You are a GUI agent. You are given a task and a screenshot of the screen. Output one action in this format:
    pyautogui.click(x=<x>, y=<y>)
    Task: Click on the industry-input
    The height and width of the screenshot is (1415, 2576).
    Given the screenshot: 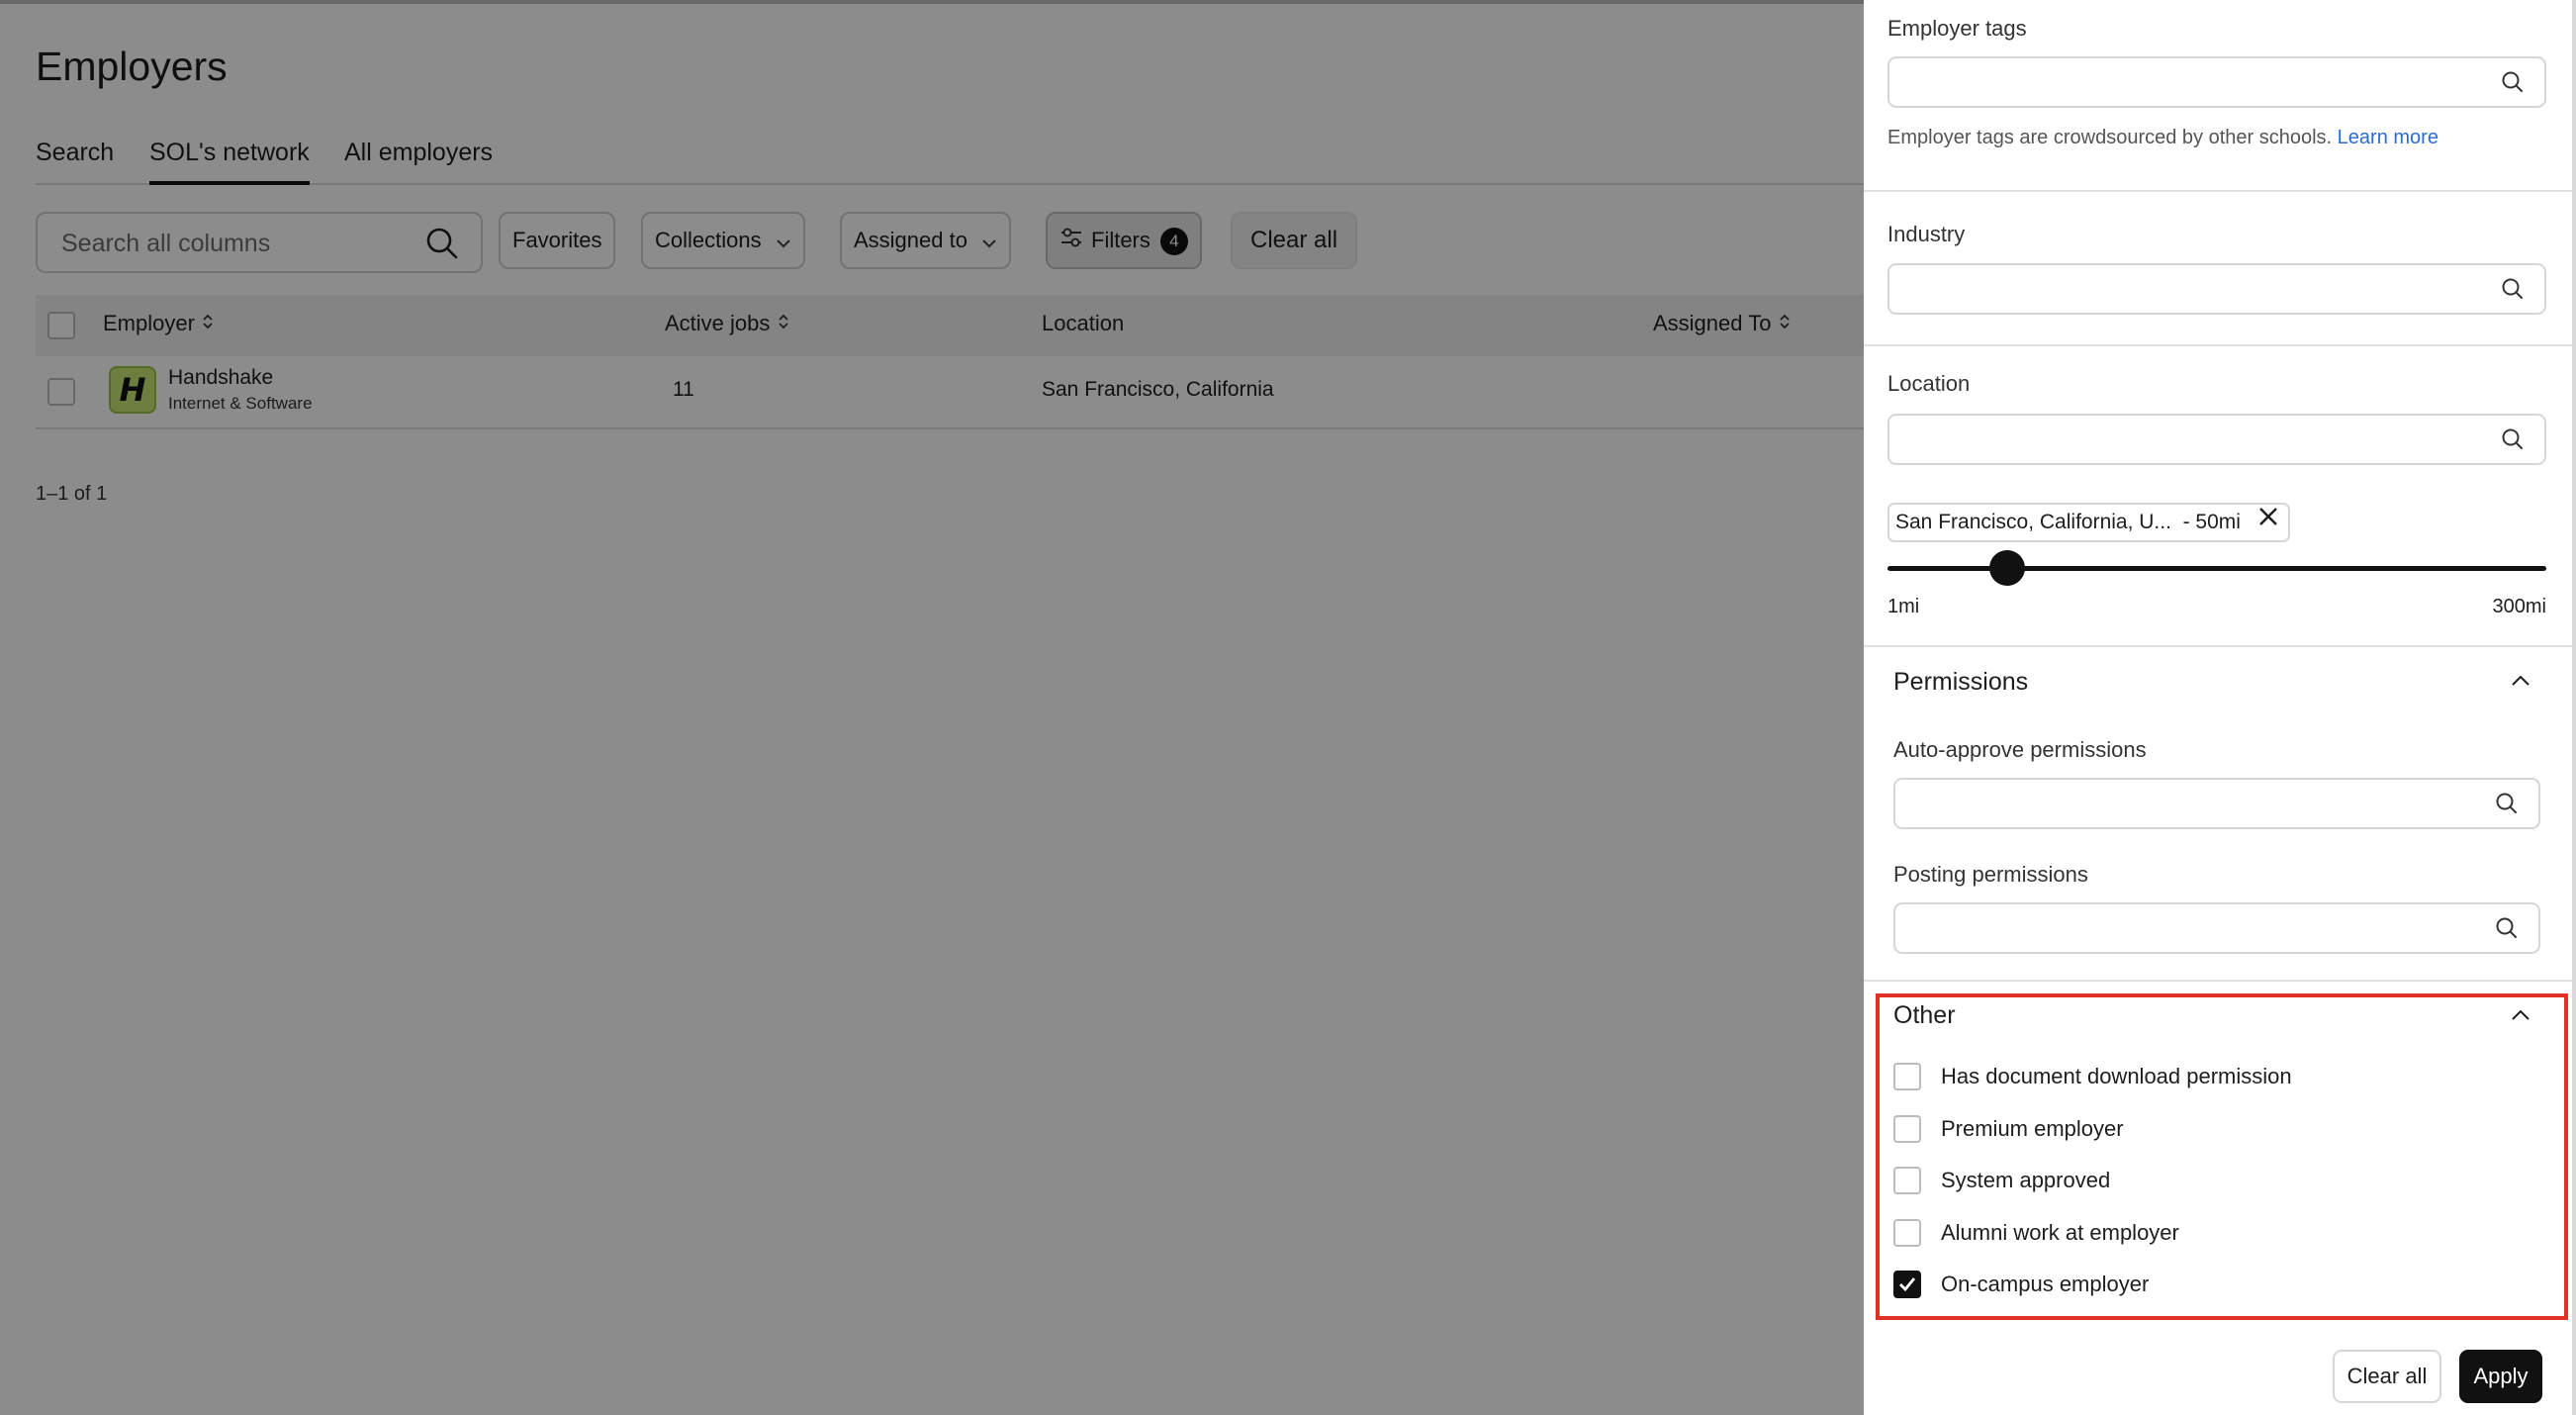 What is the action you would take?
    pyautogui.click(x=2192, y=290)
    